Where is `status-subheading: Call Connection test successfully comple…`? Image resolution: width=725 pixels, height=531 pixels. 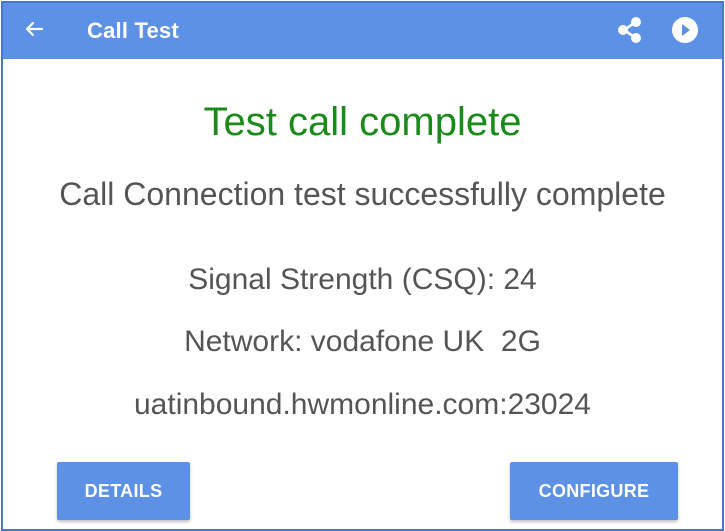 status-subheading: Call Connection test successfully comple… is located at coordinates (362, 194).